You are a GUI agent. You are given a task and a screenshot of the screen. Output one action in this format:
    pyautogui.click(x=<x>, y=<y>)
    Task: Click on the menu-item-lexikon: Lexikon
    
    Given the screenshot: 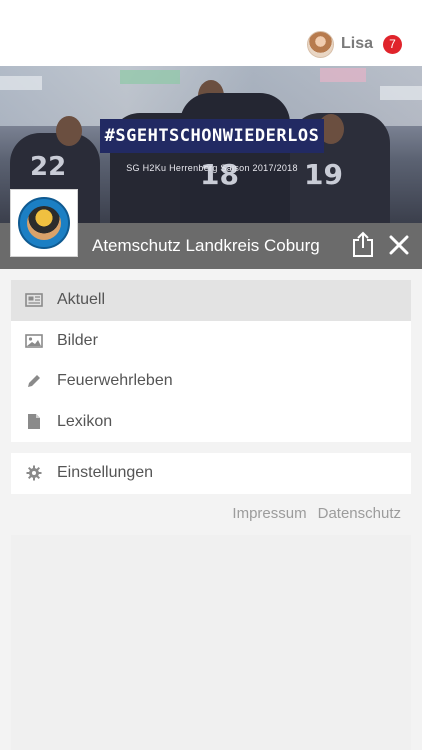 What is the action you would take?
    pyautogui.click(x=211, y=422)
    